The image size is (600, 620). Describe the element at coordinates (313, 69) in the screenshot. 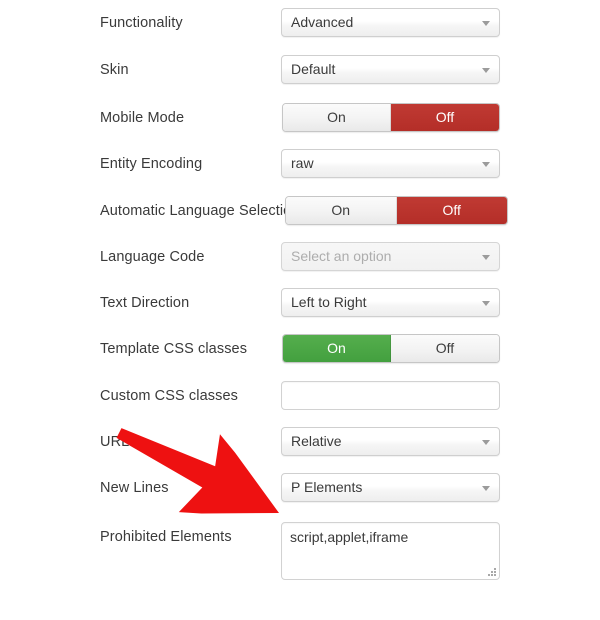

I see `select-skin-value: Default` at that location.